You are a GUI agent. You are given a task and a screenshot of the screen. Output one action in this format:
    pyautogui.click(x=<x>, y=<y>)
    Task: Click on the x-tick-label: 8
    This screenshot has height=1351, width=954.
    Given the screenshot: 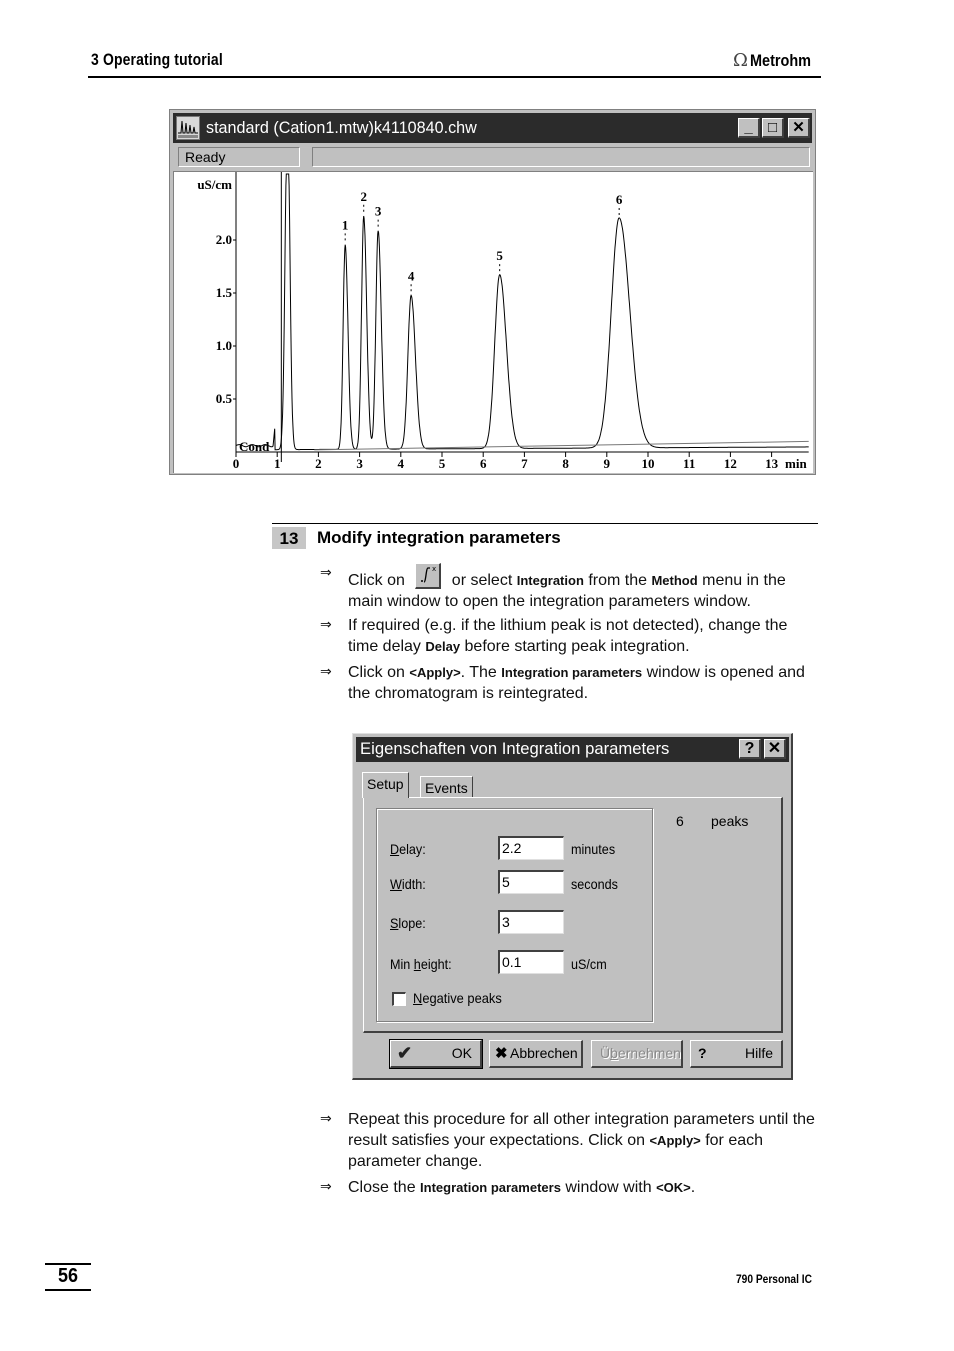 What is the action you would take?
    pyautogui.click(x=565, y=463)
    